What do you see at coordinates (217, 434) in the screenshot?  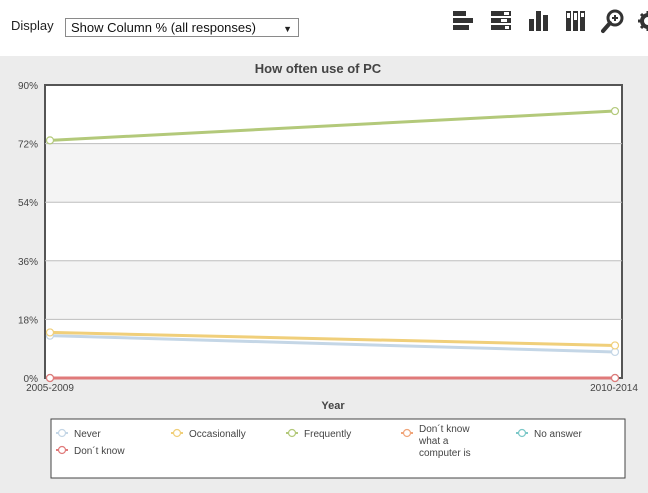 I see `legend-label: Occasionally` at bounding box center [217, 434].